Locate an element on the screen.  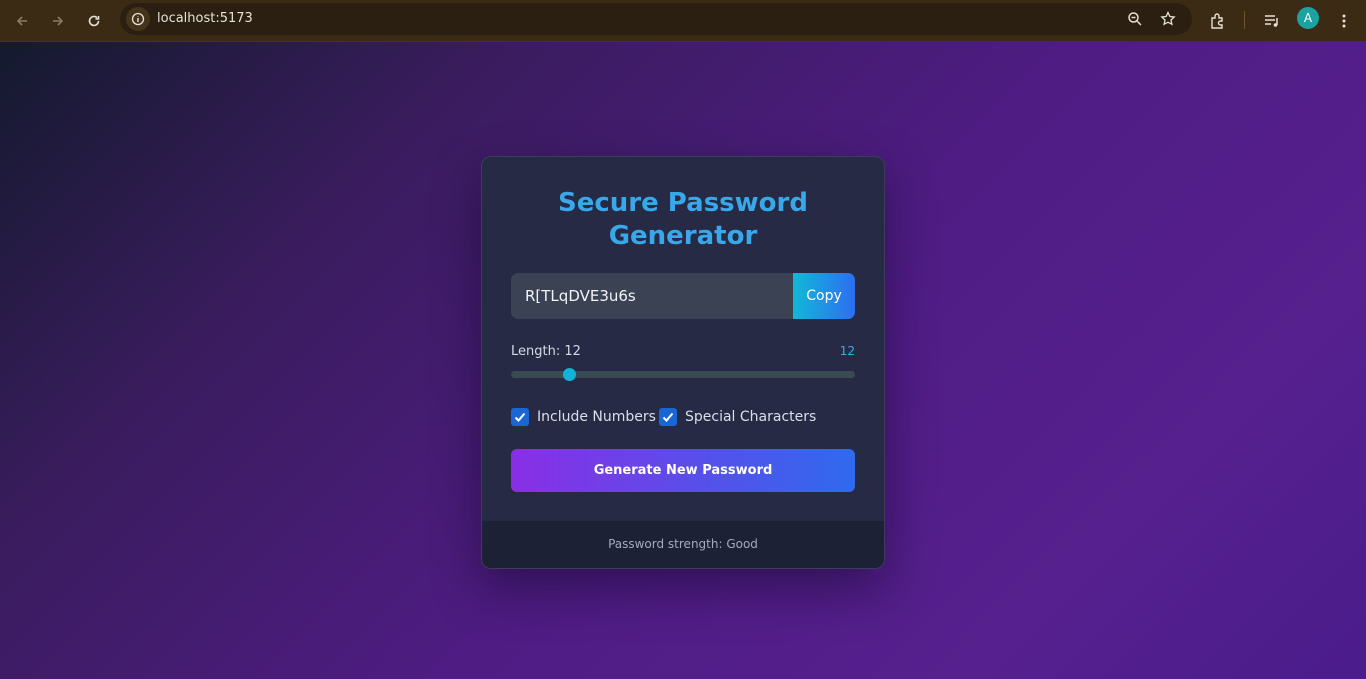
extensions-button is located at coordinates (1218, 21).